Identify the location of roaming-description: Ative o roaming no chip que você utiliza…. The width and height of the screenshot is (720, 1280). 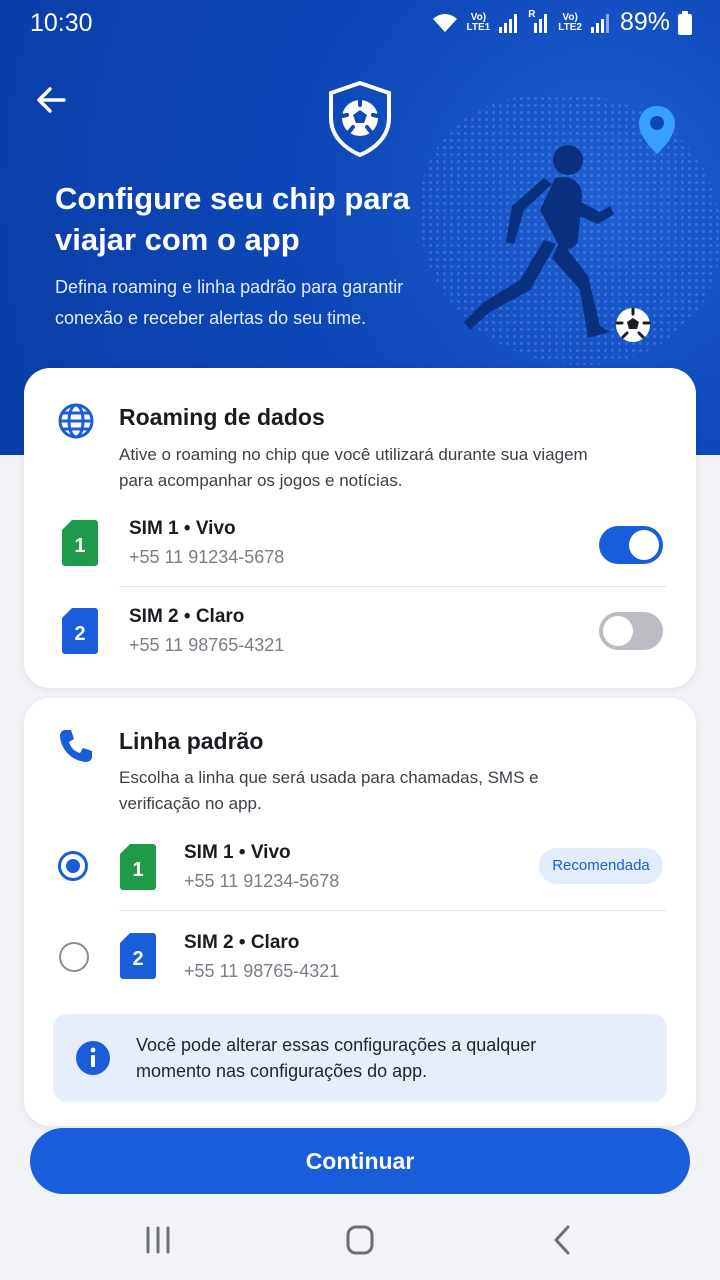
(353, 467).